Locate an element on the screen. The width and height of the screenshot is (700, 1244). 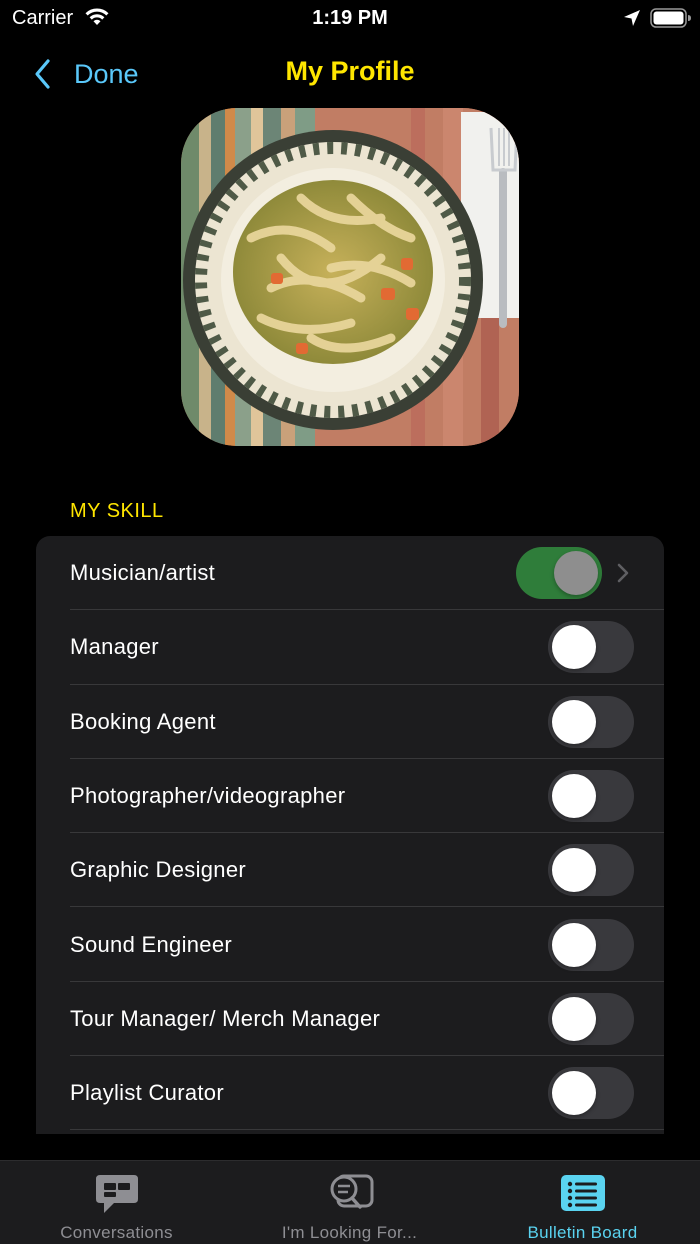
tab-label: Bulletin Board is located at coordinates (582, 1232).